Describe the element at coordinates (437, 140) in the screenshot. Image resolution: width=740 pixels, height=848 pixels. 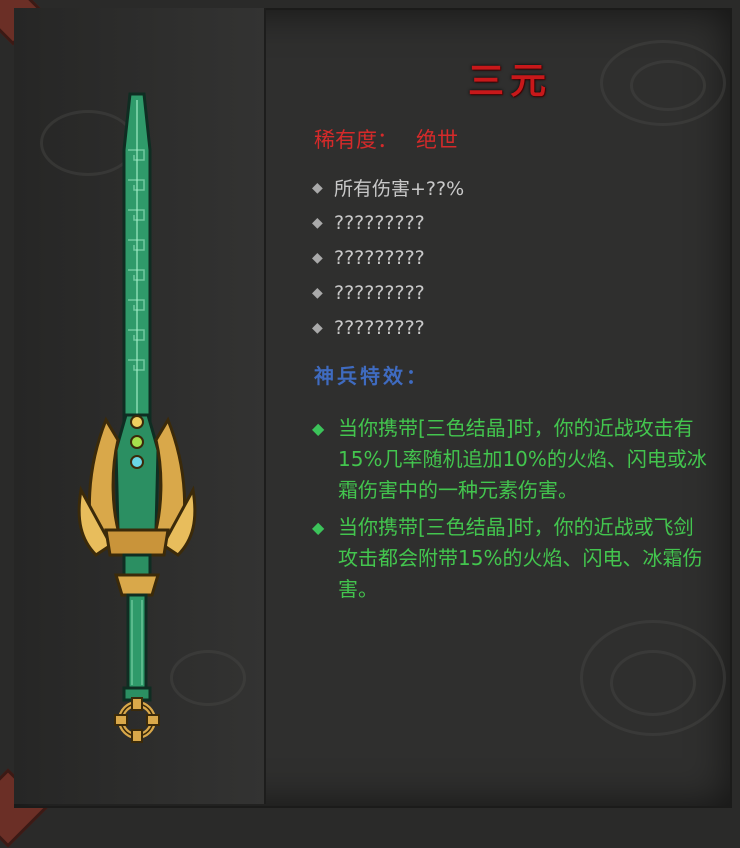
I see `rarity-value: 绝世` at that location.